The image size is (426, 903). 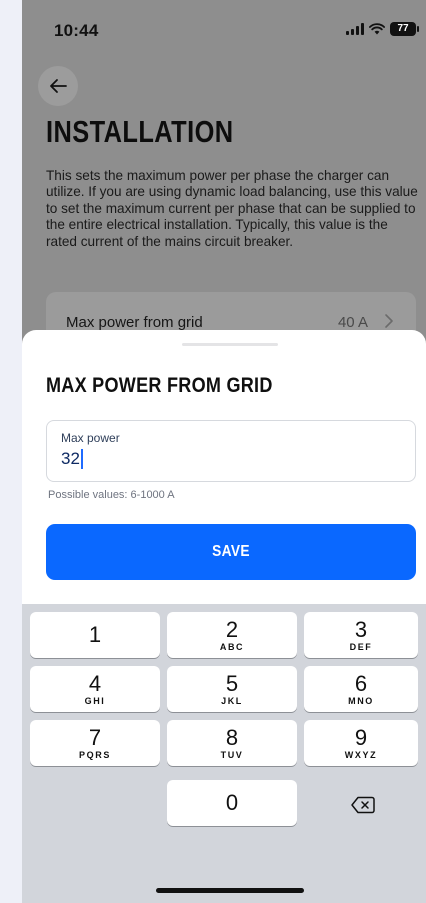 I want to click on key-1: 1, so click(x=95, y=635).